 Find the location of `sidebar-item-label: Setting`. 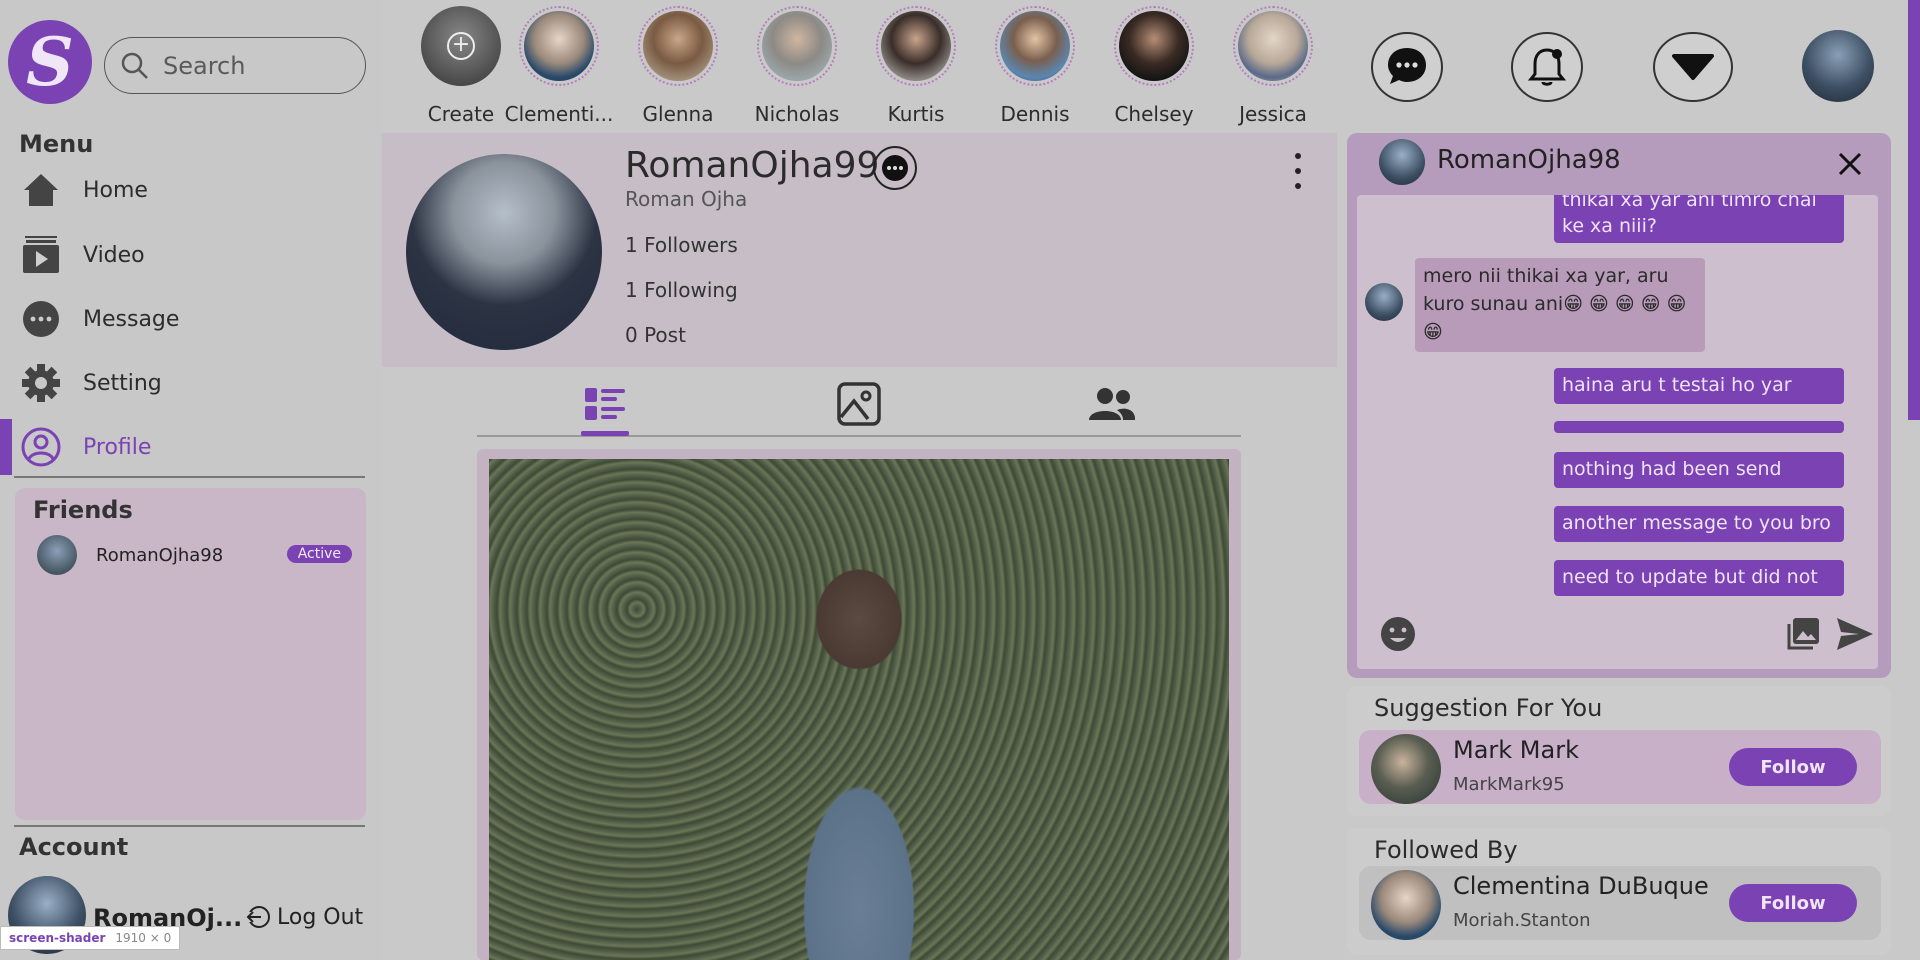

sidebar-item-label: Setting is located at coordinates (122, 383).